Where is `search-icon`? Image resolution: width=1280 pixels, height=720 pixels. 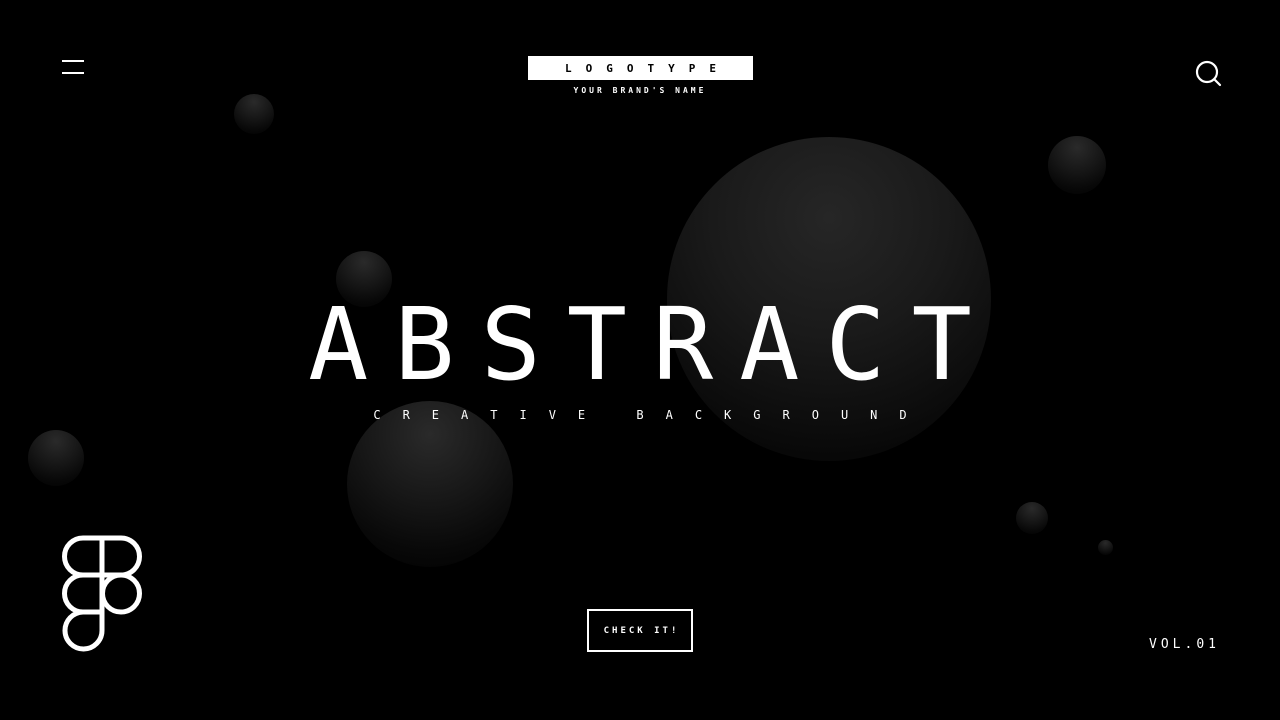
search-icon is located at coordinates (1208, 73).